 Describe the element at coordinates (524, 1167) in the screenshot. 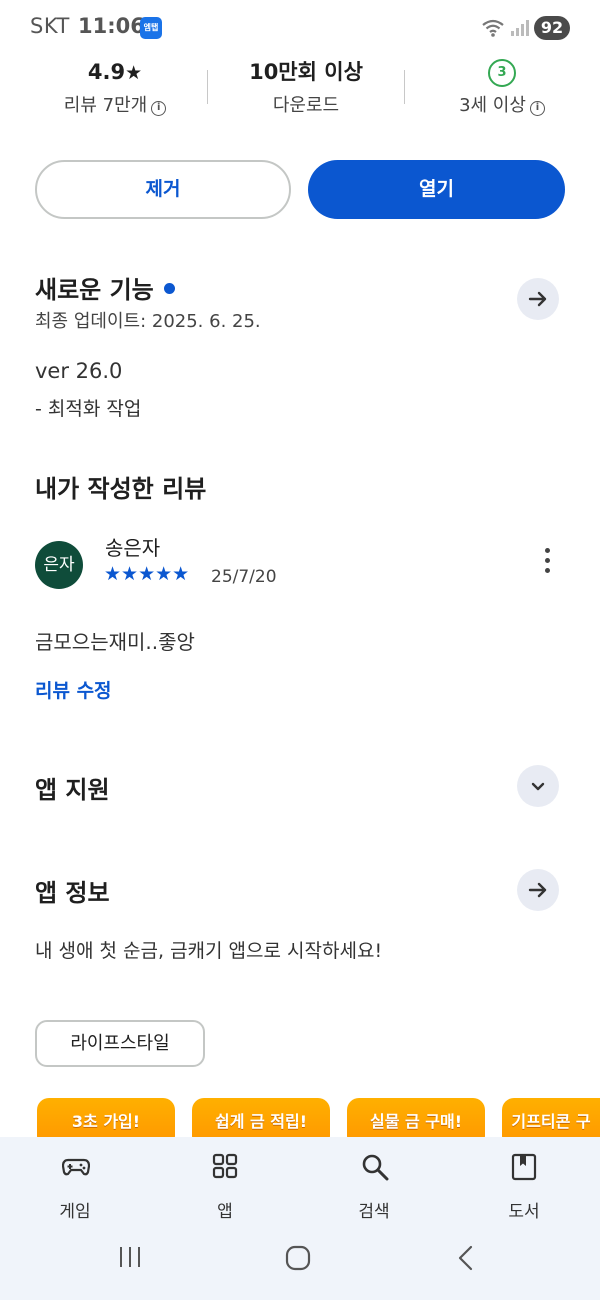

I see `book-icon` at that location.